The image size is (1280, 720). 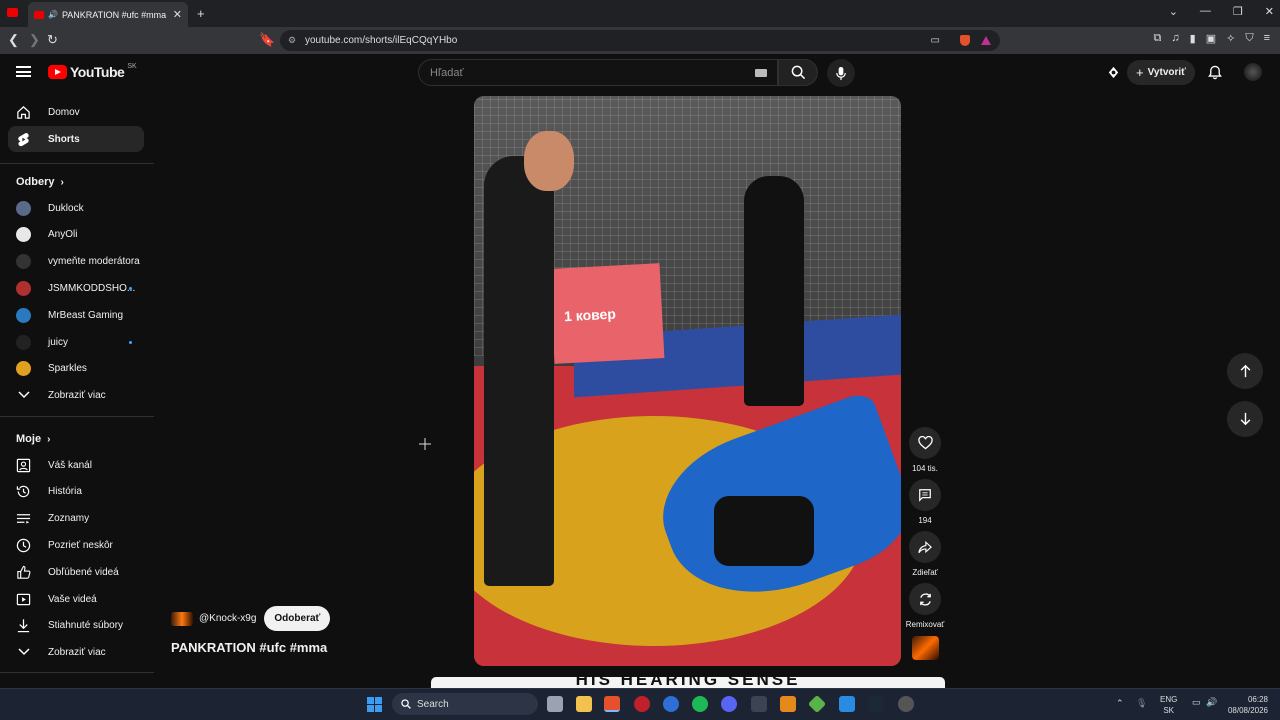 I want to click on reload-icon: ↻, so click(x=52, y=40).